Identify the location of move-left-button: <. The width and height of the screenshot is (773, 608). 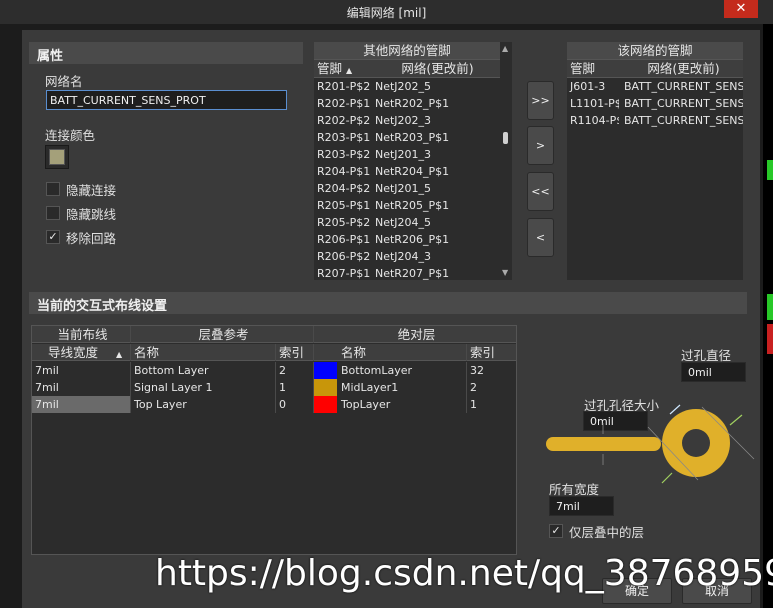
(540, 237).